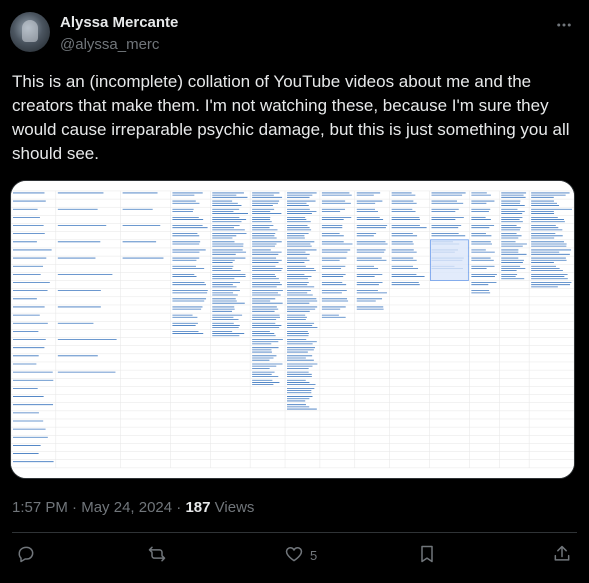 This screenshot has width=589, height=583. Describe the element at coordinates (30, 32) in the screenshot. I see `avatar` at that location.